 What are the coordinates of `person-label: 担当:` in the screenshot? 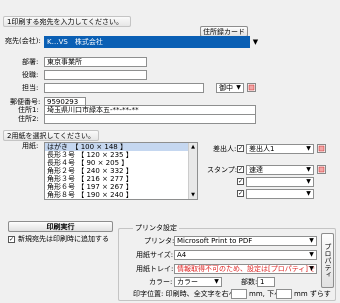 It's located at (30, 88).